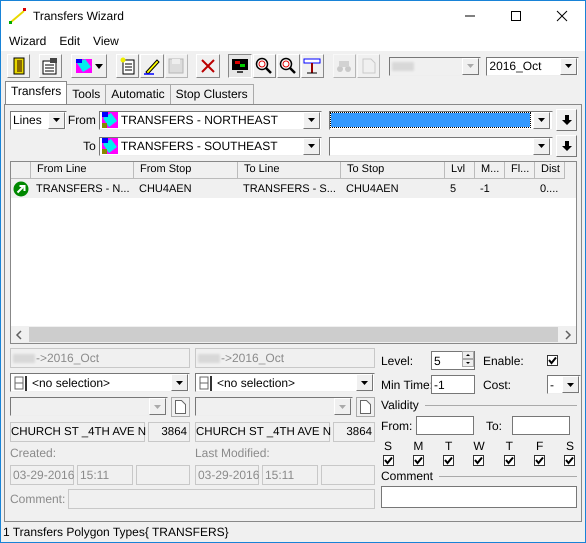 Image resolution: width=586 pixels, height=543 pixels. What do you see at coordinates (564, 384) in the screenshot?
I see `cost-combo: -` at bounding box center [564, 384].